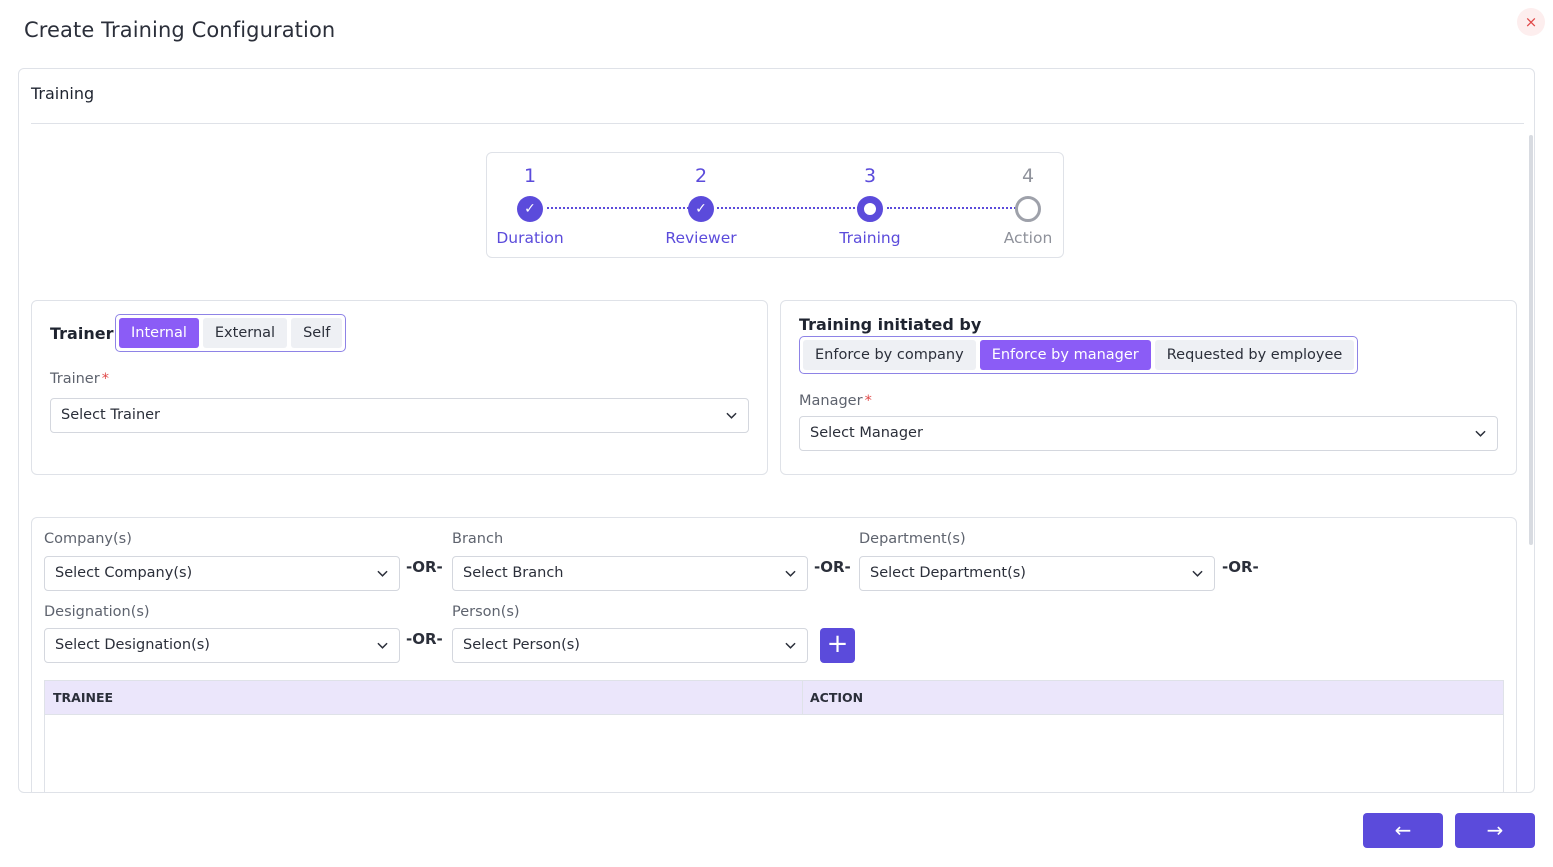  Describe the element at coordinates (630, 573) in the screenshot. I see `branch-select: Select Branch` at that location.